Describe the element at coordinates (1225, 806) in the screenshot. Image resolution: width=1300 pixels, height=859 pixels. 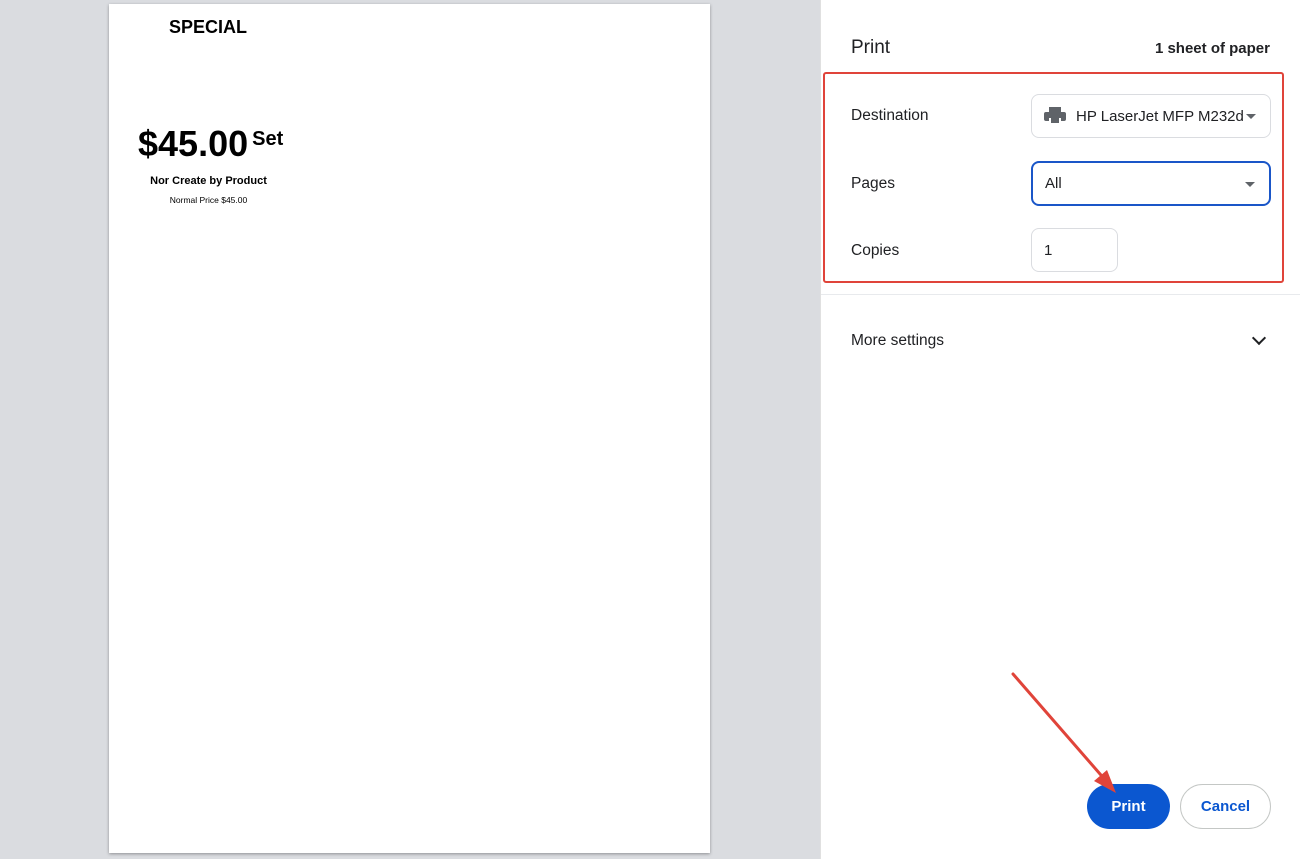
I see `cancel-button: Cancel` at that location.